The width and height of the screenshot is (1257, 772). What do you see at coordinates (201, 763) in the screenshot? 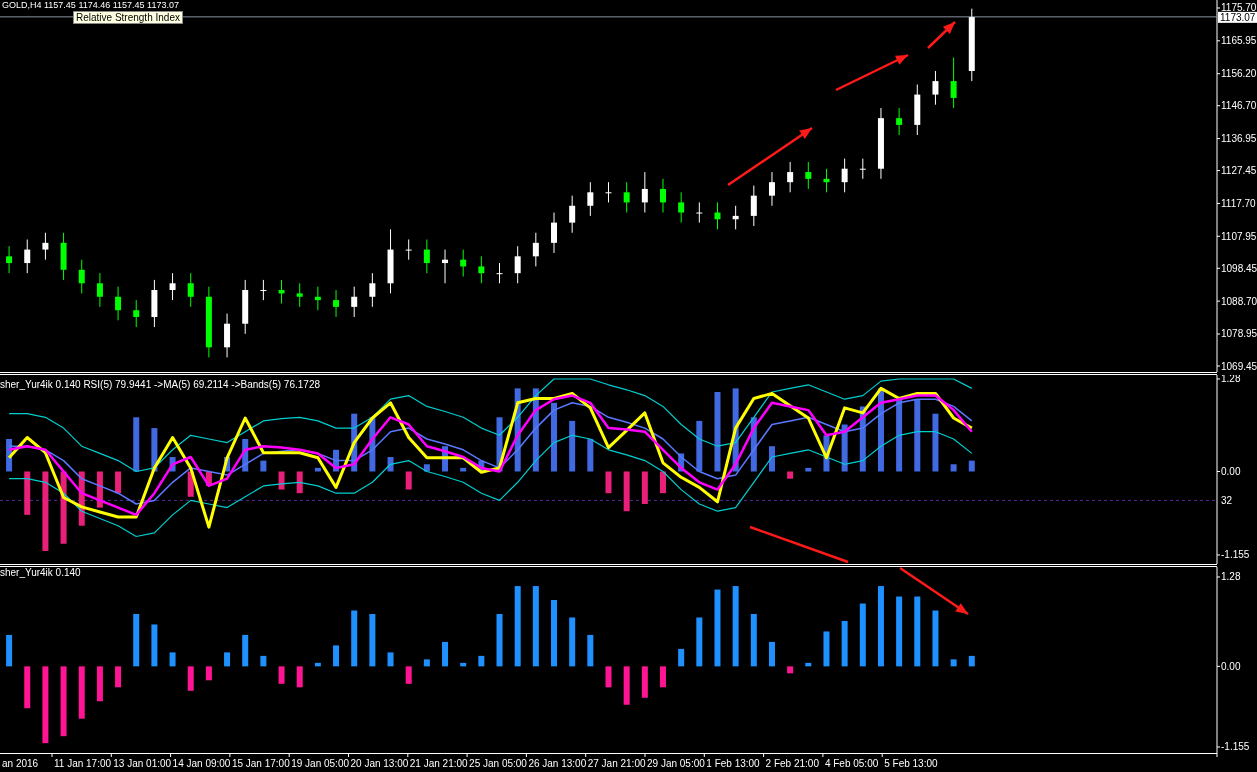
I see `time-label: 14 Jan 09:00` at bounding box center [201, 763].